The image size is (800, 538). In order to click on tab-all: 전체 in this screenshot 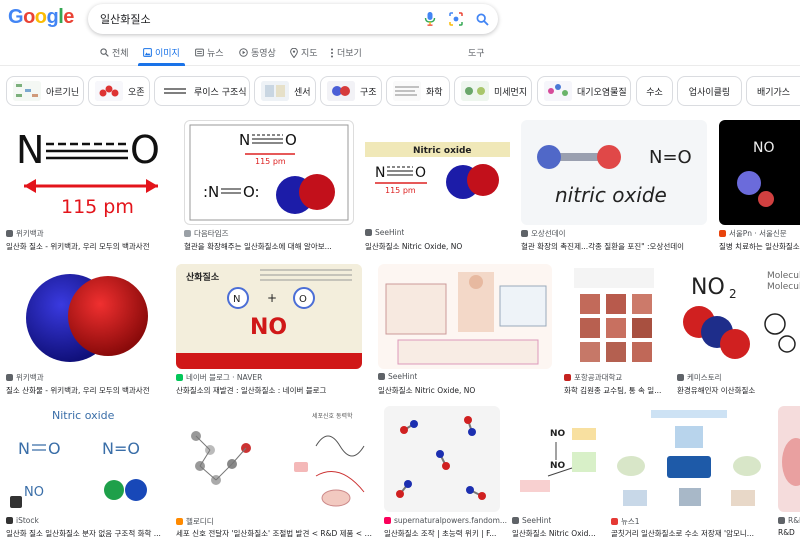, I will do `click(114, 52)`.